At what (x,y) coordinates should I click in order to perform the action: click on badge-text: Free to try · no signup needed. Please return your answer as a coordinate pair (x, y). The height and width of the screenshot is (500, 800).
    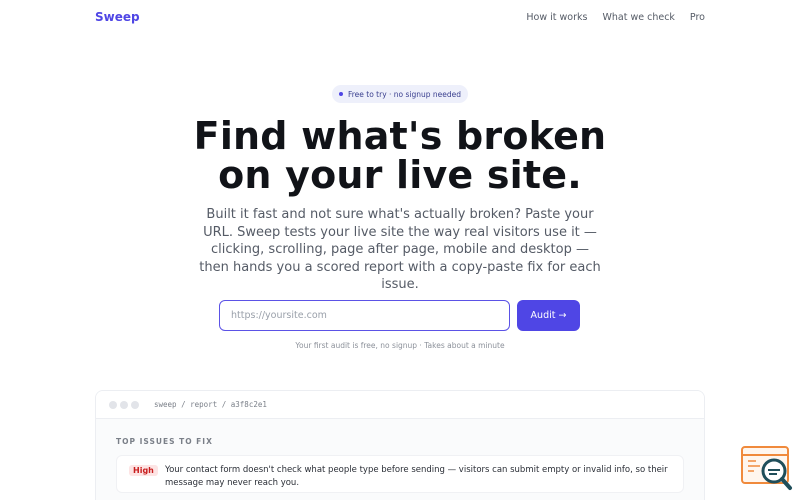
    Looking at the image, I should click on (404, 94).